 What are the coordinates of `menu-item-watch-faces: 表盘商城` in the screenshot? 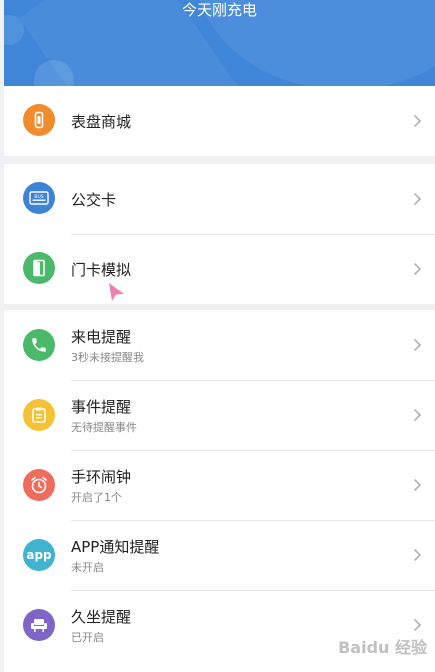 It's located at (219, 121).